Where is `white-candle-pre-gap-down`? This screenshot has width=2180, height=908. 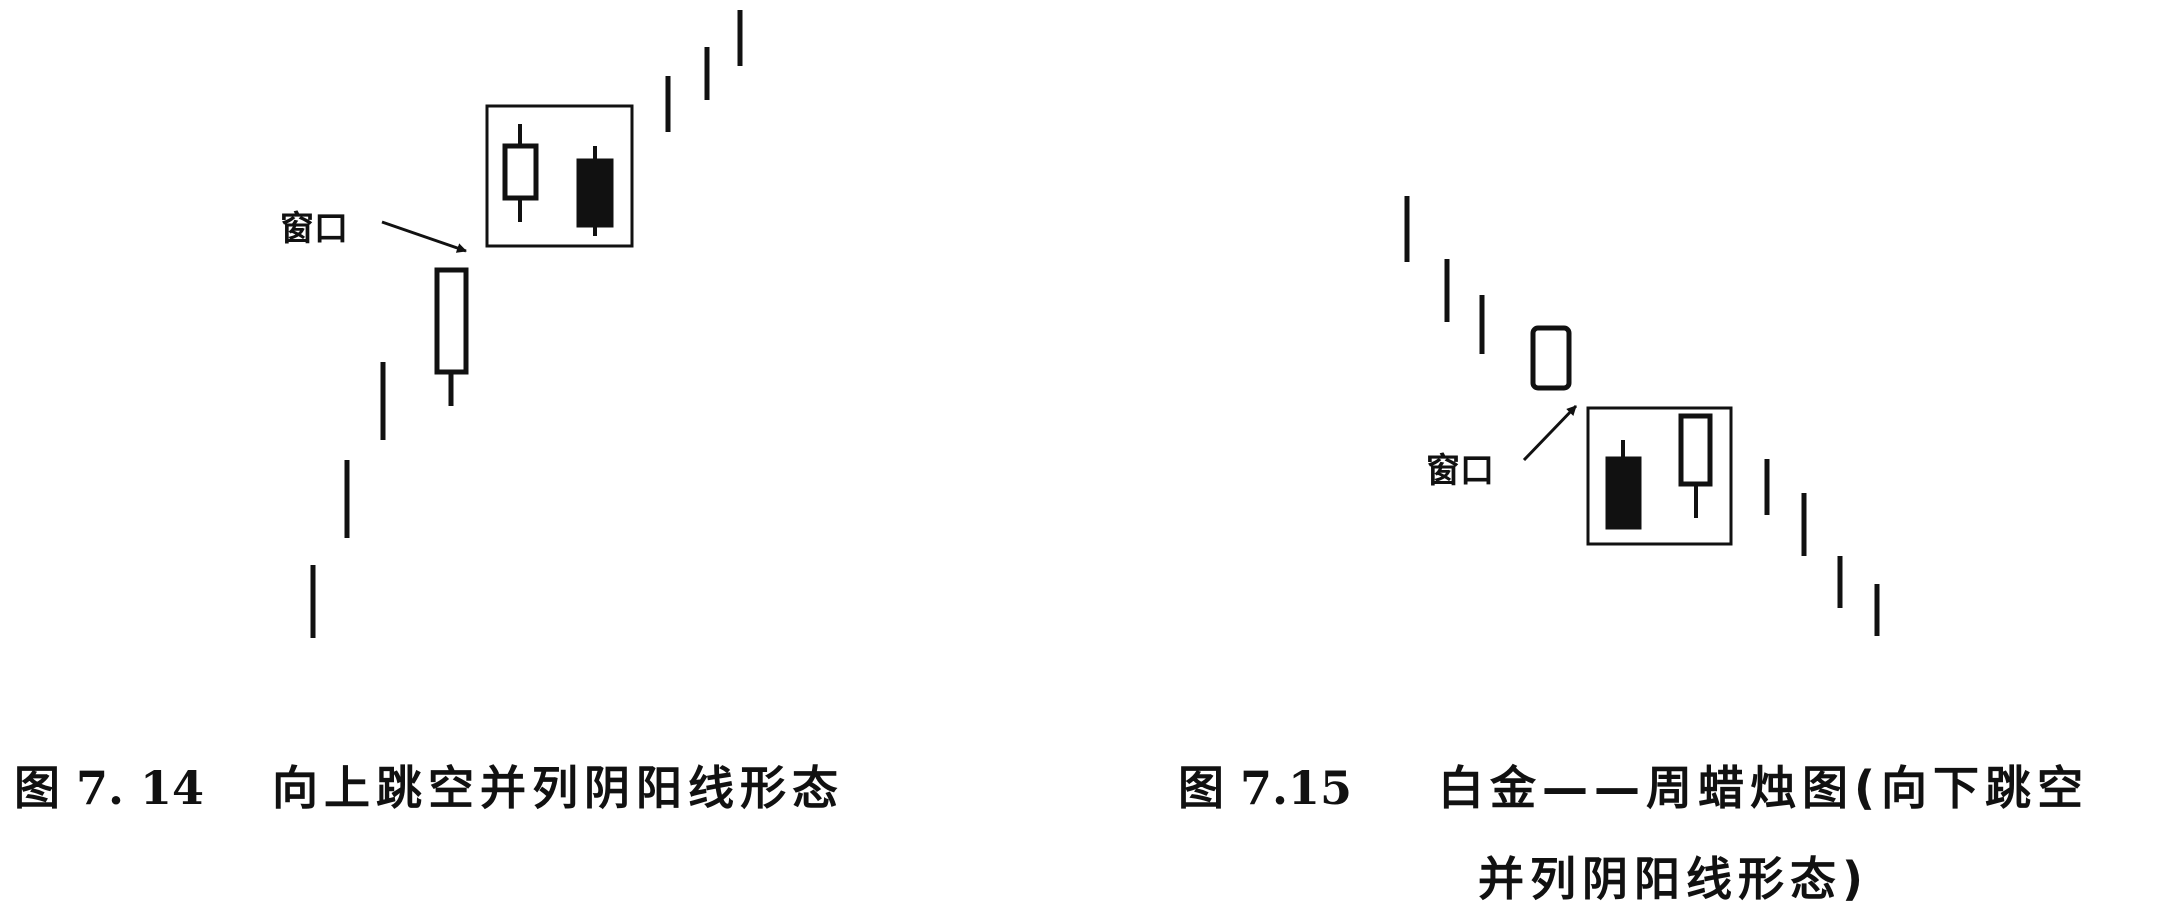 white-candle-pre-gap-down is located at coordinates (1551, 358).